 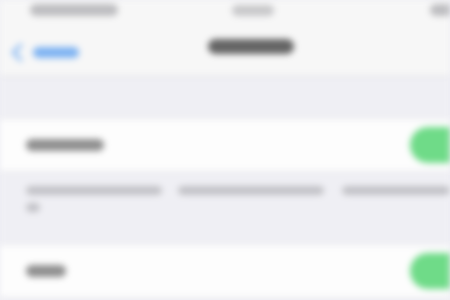 I want to click on back-button-label, so click(x=56, y=52).